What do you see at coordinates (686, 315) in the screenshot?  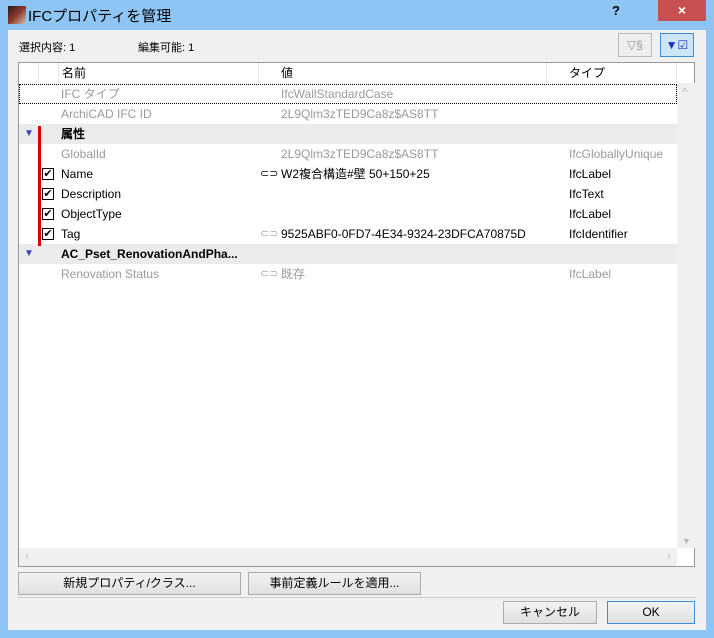 I see `vertical-scrollbar: ^ ▼` at bounding box center [686, 315].